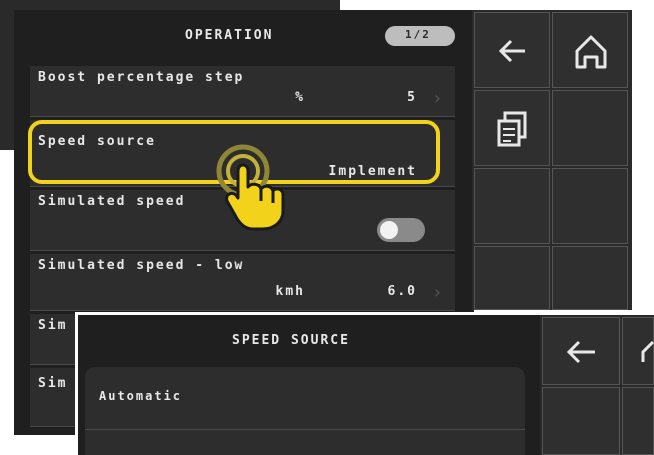 Image resolution: width=654 pixels, height=455 pixels. I want to click on front-back-button, so click(581, 351).